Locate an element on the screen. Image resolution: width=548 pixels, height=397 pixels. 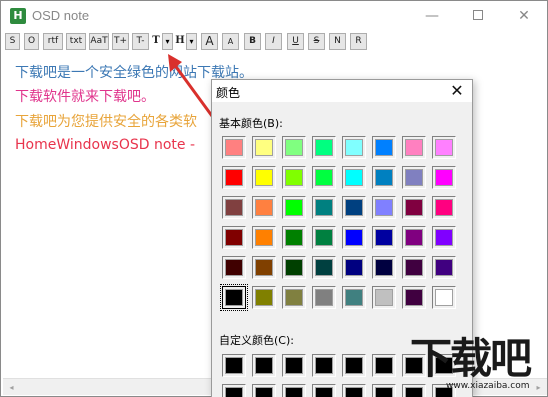
highlight-color-dropdown: ▾ is located at coordinates (191, 41).